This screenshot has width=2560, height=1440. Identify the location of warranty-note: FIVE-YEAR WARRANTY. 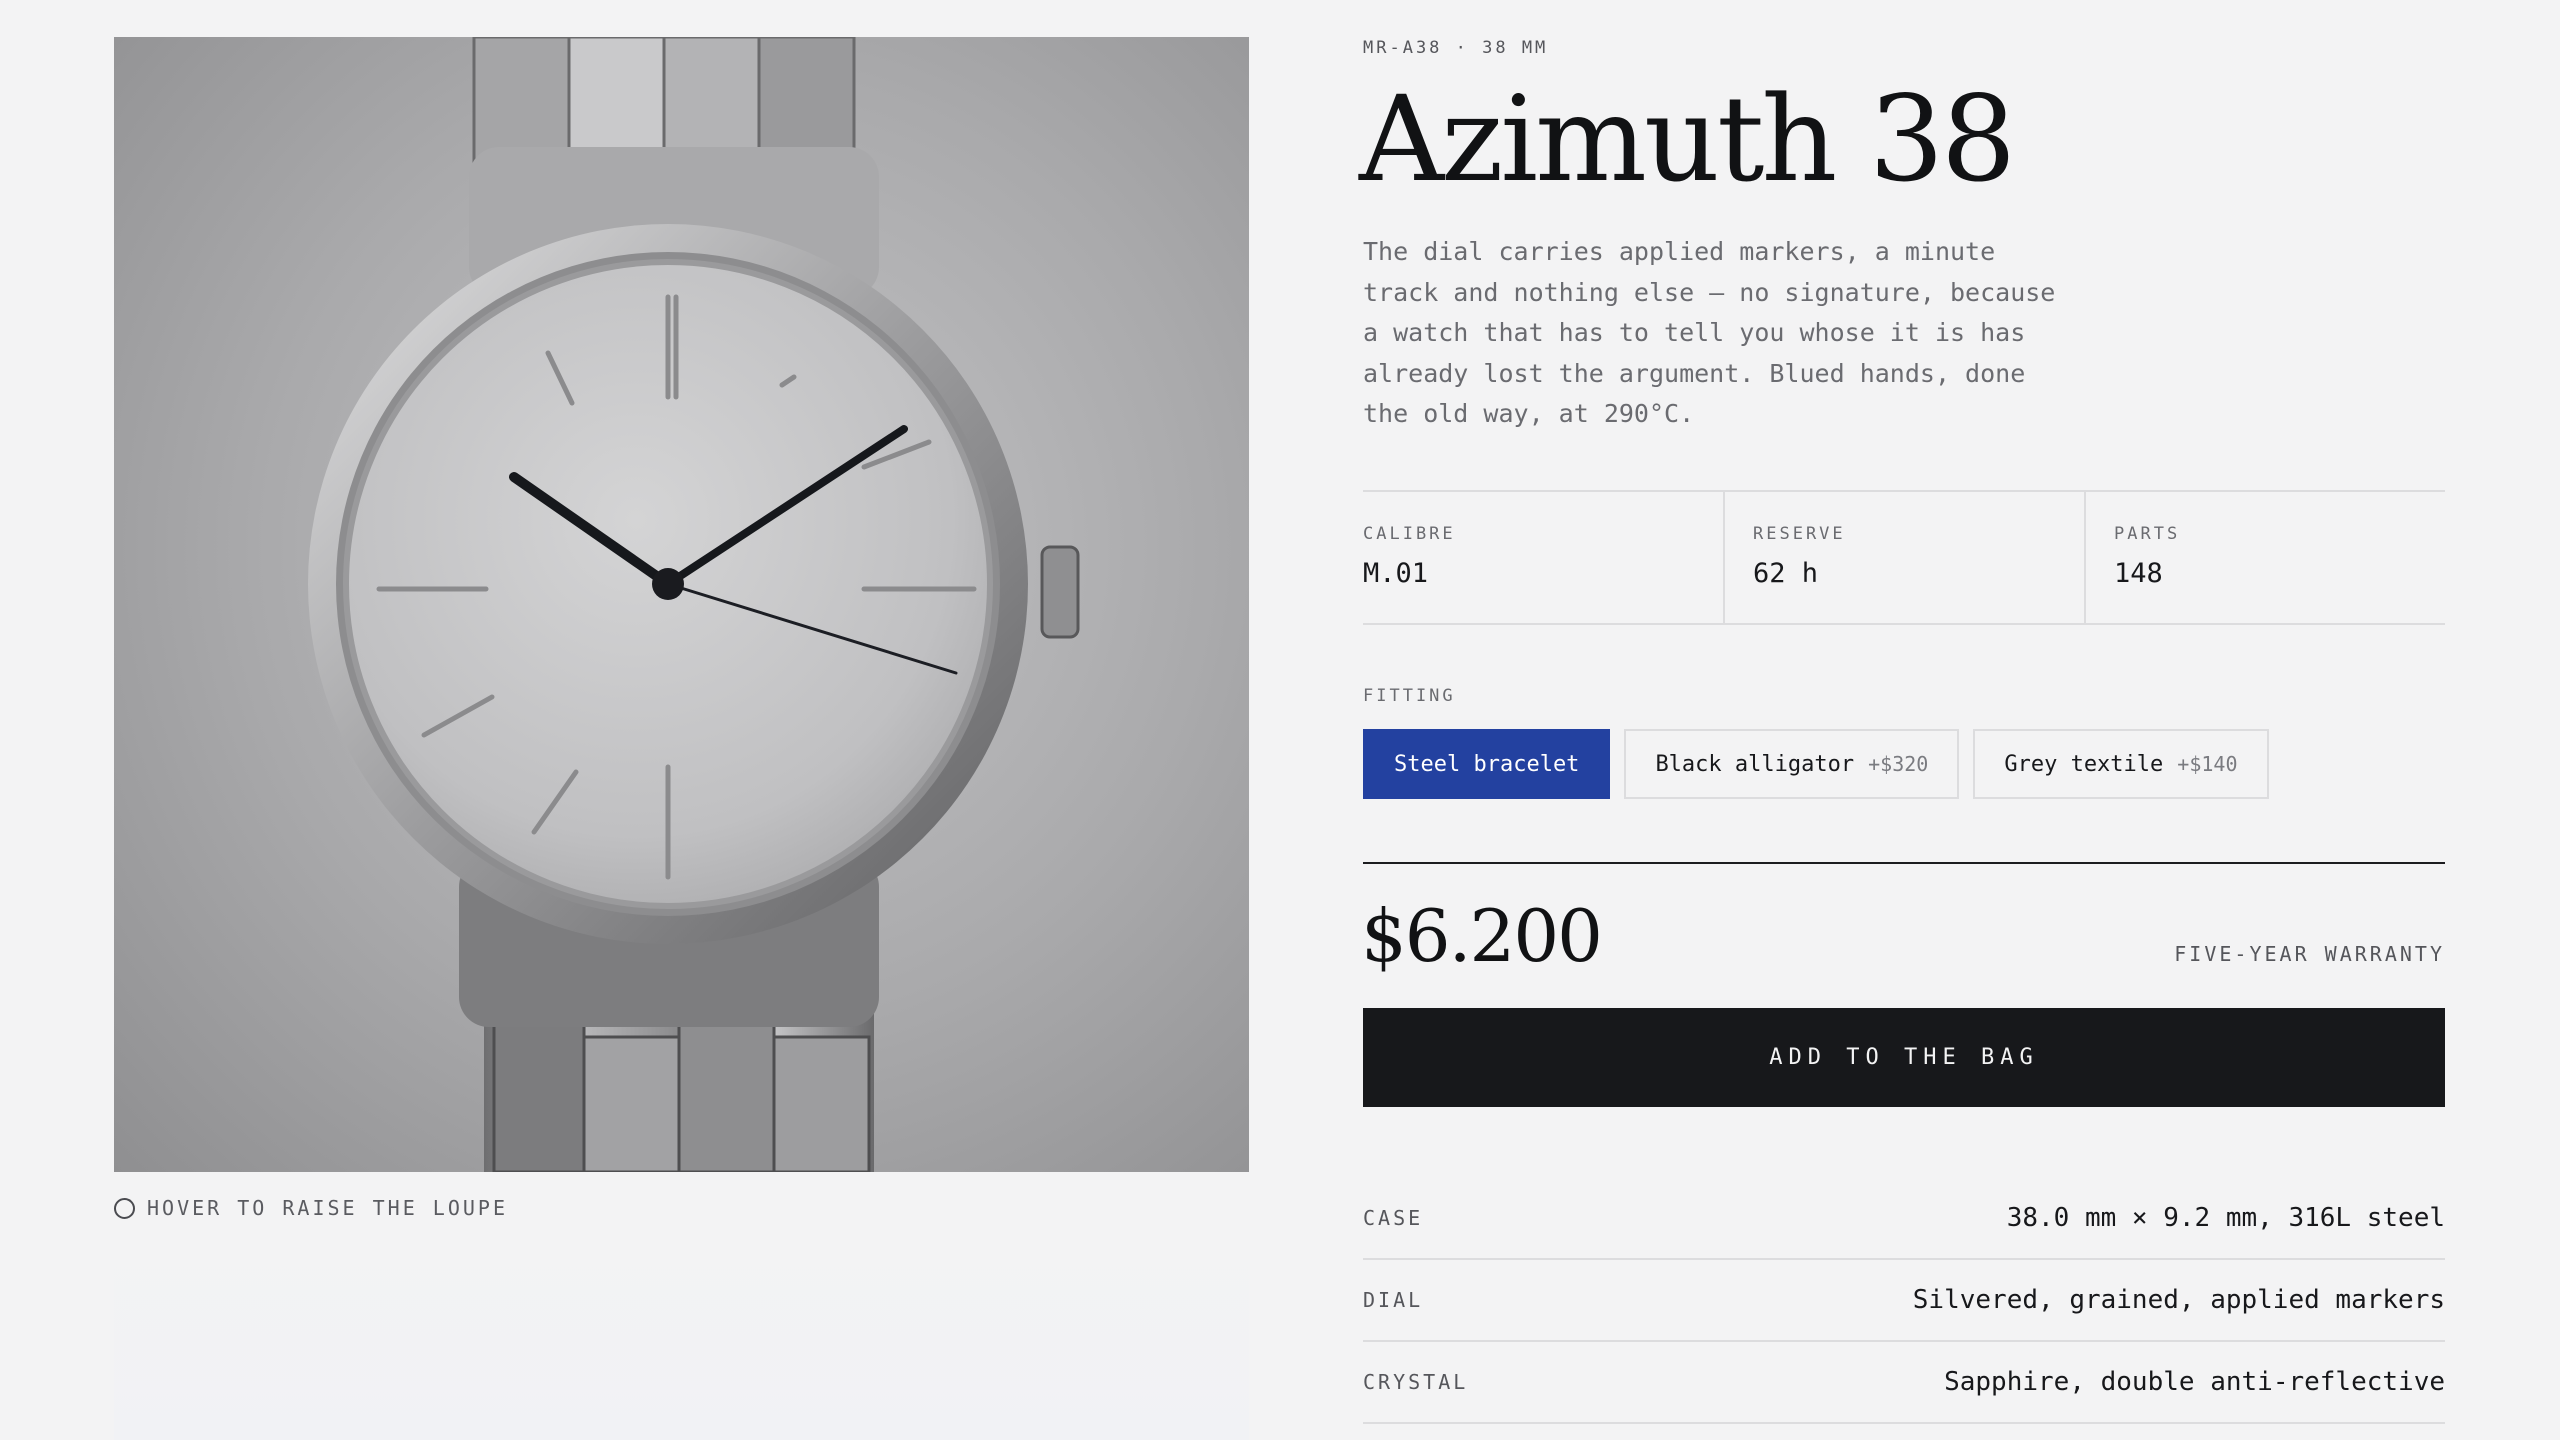
(2309, 954).